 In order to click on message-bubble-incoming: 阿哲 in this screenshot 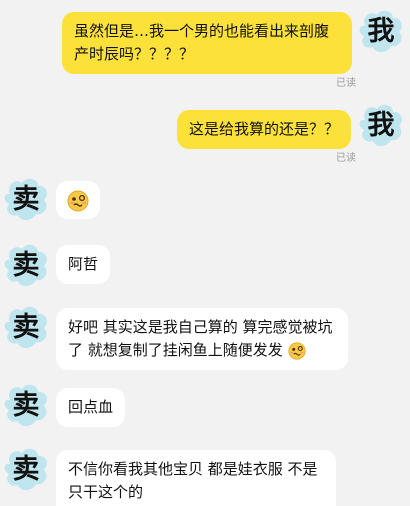, I will do `click(83, 264)`.